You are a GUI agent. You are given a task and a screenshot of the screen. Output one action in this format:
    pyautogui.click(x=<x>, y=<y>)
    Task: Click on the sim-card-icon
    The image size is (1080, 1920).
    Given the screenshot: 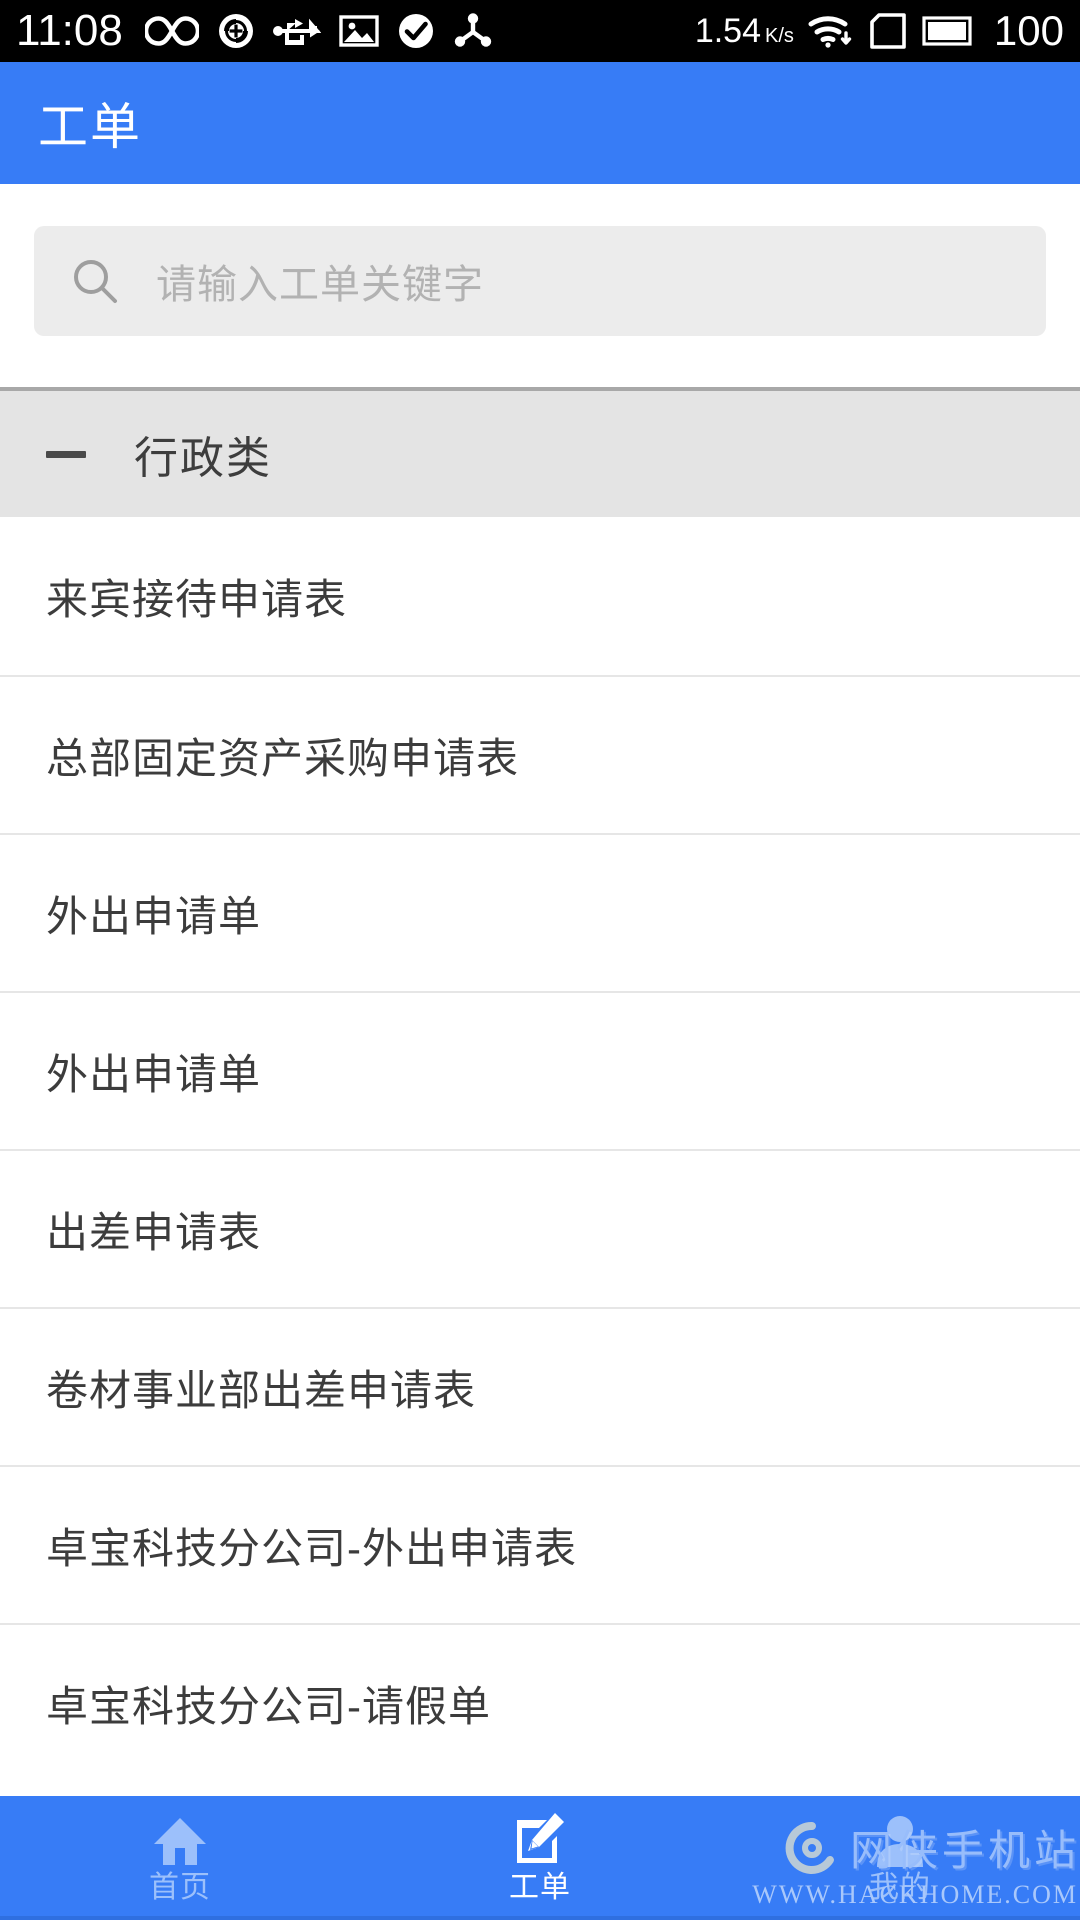 What is the action you would take?
    pyautogui.click(x=888, y=31)
    